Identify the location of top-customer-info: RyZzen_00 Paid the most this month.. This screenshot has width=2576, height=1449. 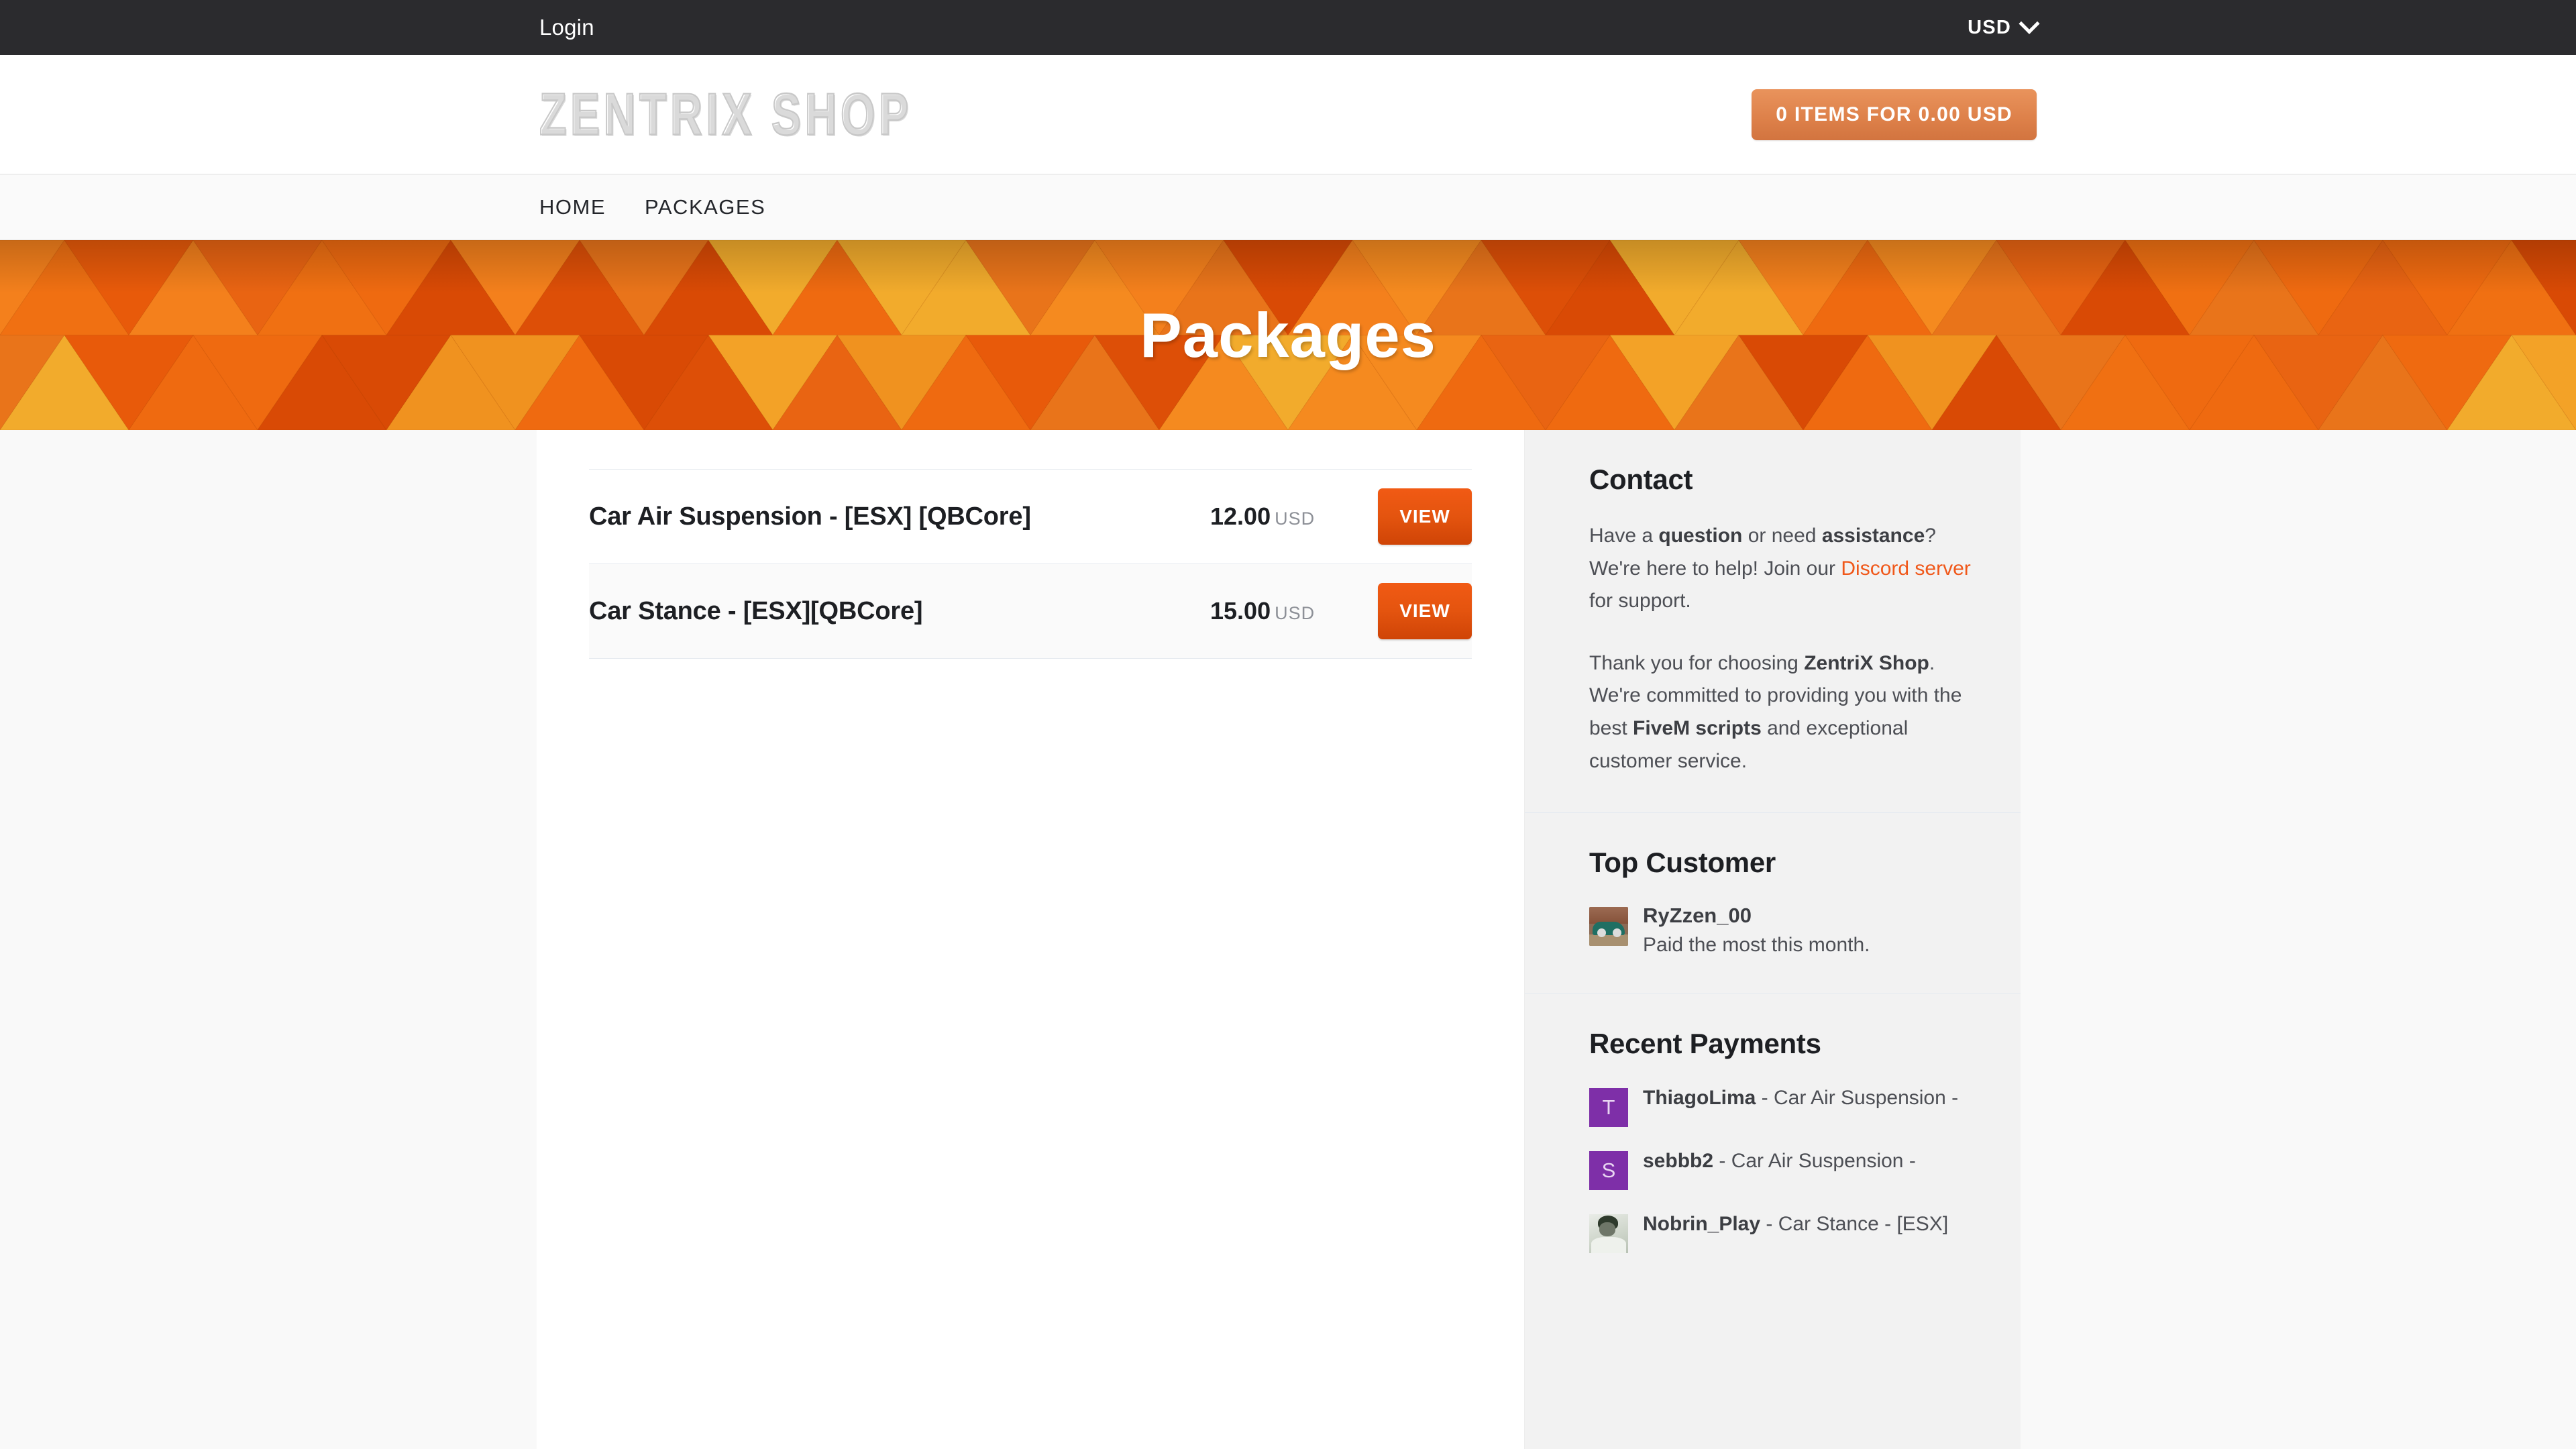
(1756, 931).